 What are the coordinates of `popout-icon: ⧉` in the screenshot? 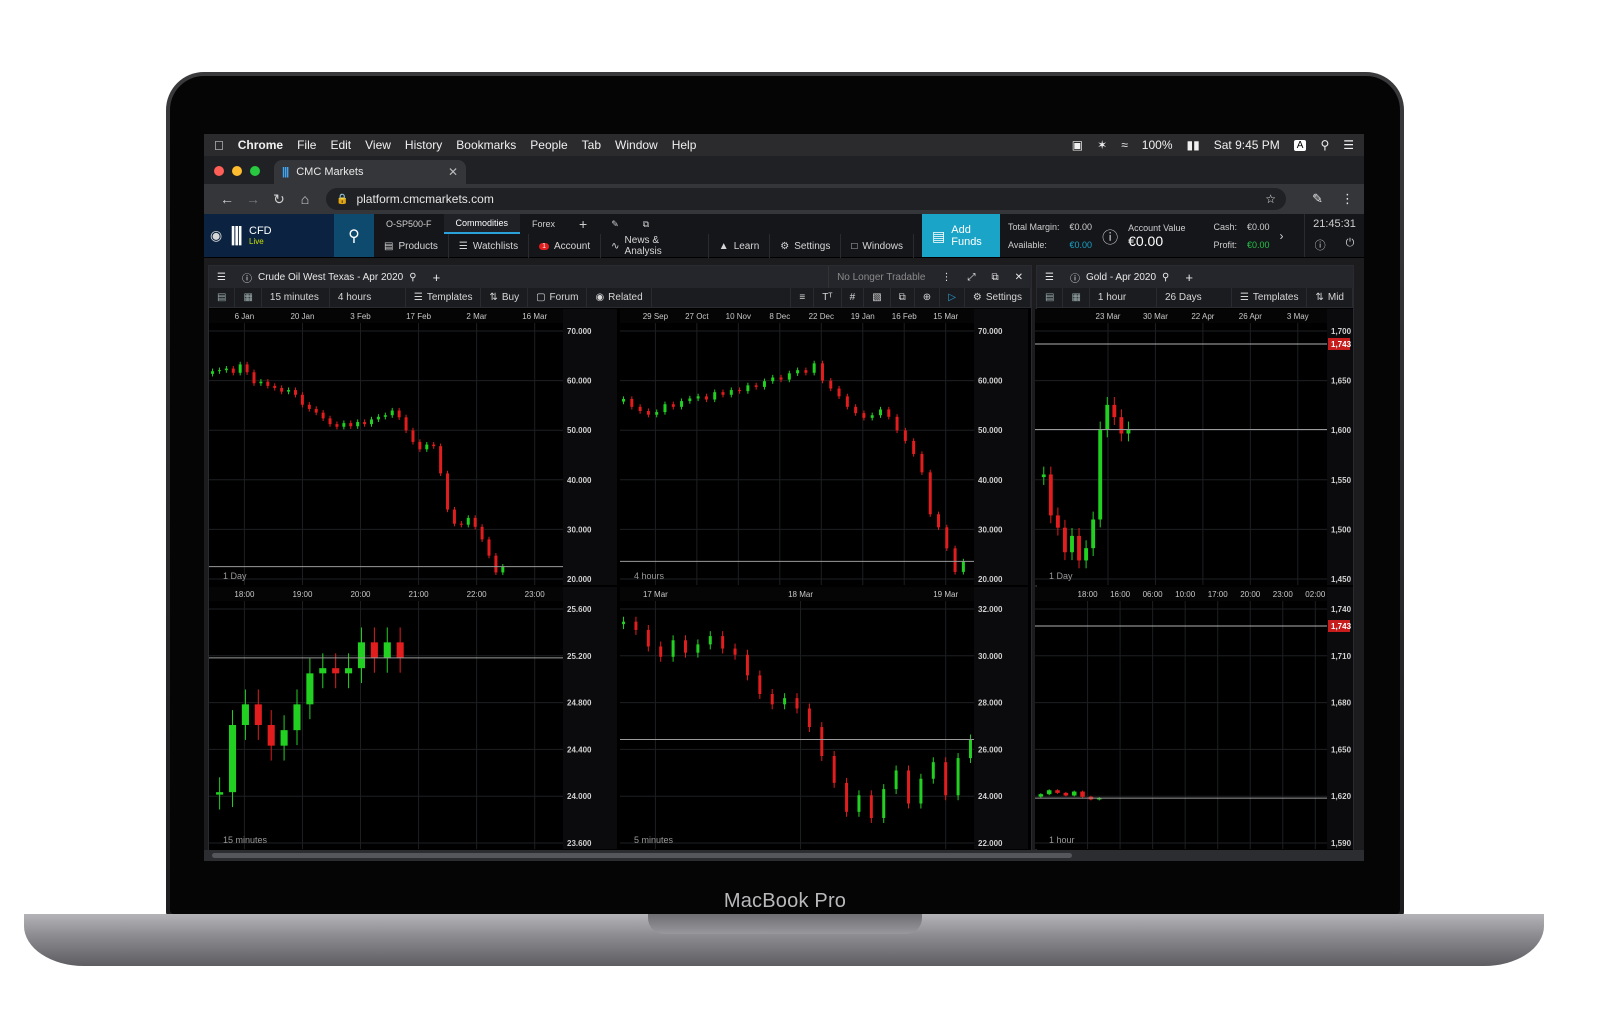 It's located at (994, 277).